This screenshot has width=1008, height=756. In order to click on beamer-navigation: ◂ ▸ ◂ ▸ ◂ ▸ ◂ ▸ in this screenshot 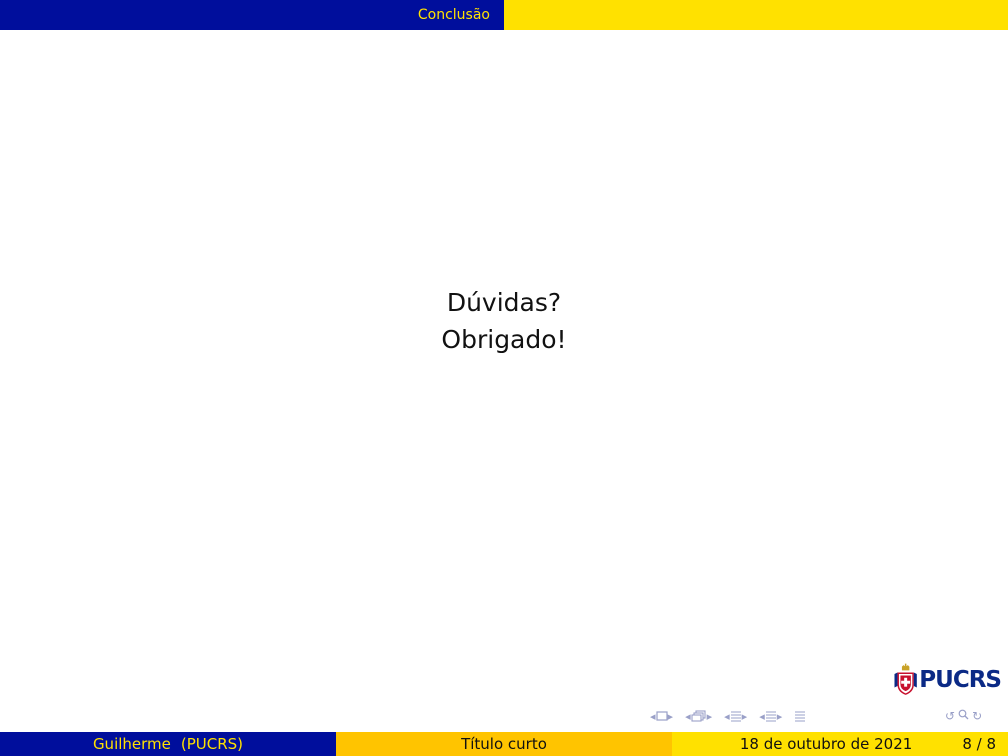, I will do `click(728, 716)`.